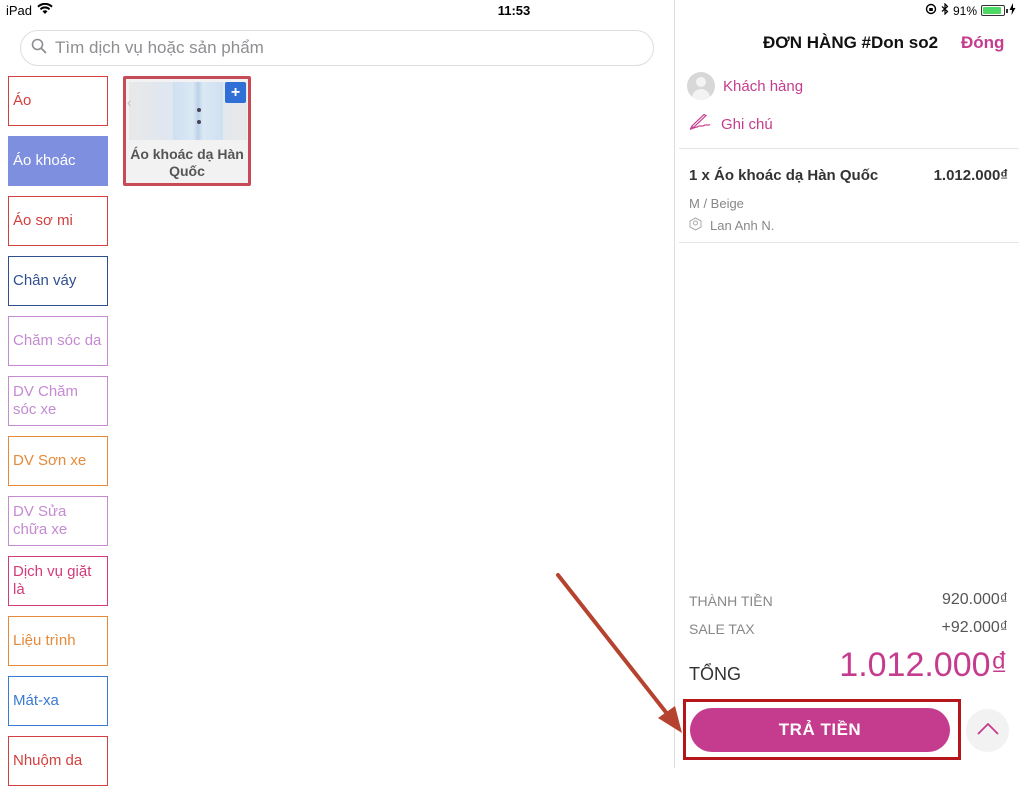  I want to click on add-to-order-button: +, so click(235, 92).